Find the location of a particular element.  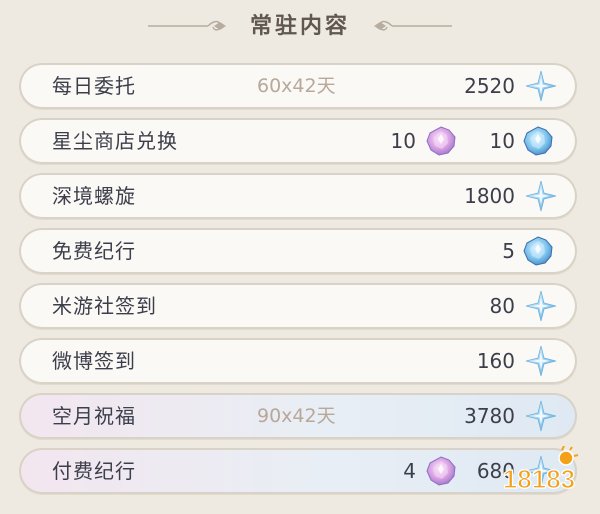

item-amount-left: 4 is located at coordinates (409, 471).